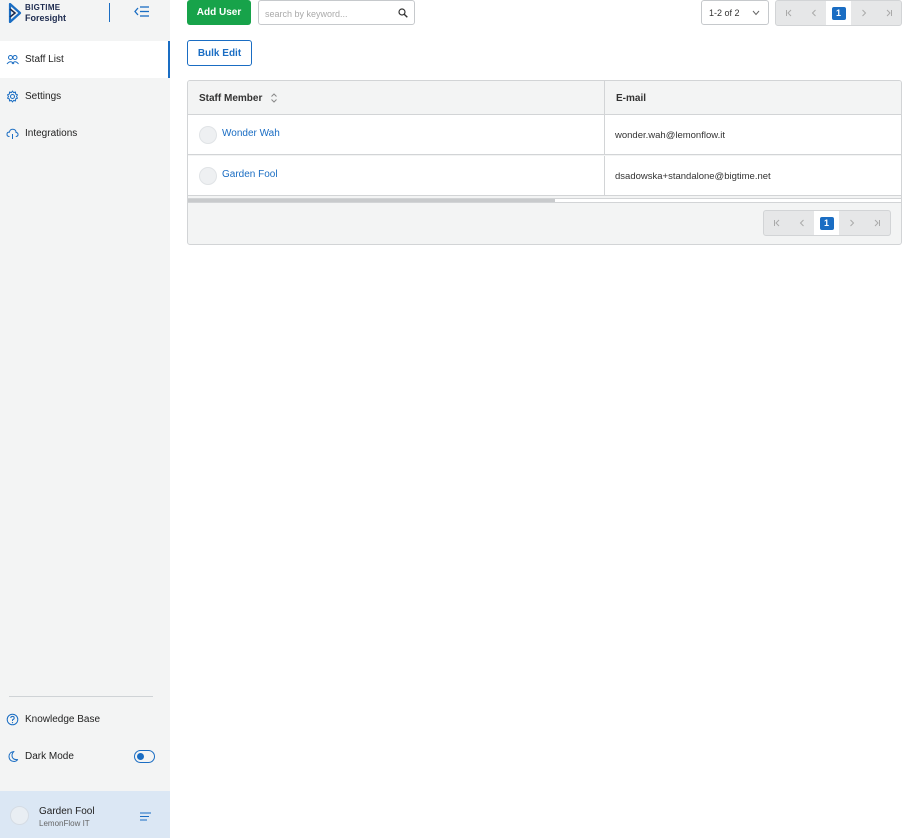  Describe the element at coordinates (693, 176) in the screenshot. I see `email-value: dsadowska+standalone@bigtime.net` at that location.